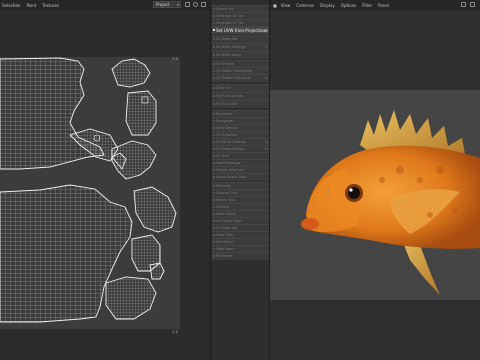  I want to click on project-dropdown: Project ▾, so click(167, 4).